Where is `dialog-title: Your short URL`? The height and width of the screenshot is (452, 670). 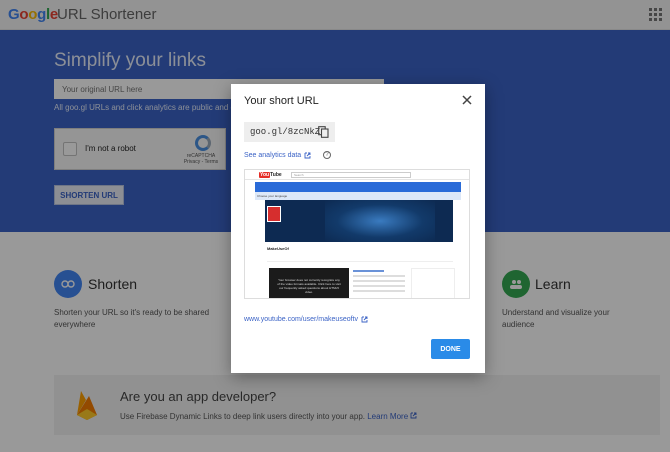 dialog-title: Your short URL is located at coordinates (281, 101).